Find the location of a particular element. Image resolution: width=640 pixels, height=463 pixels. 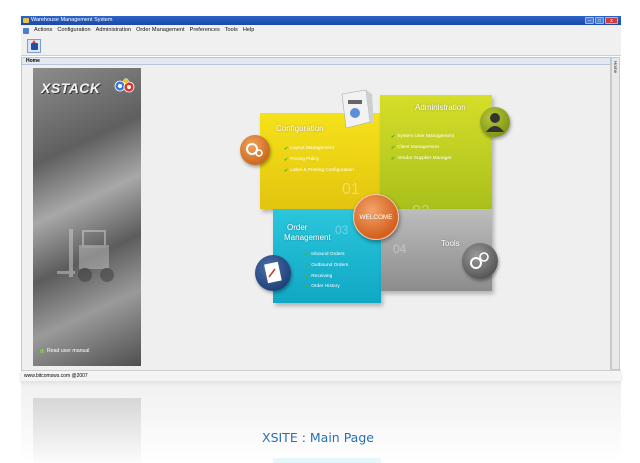

configuration-item: ✔ Pricing Policy is located at coordinates (319, 160).